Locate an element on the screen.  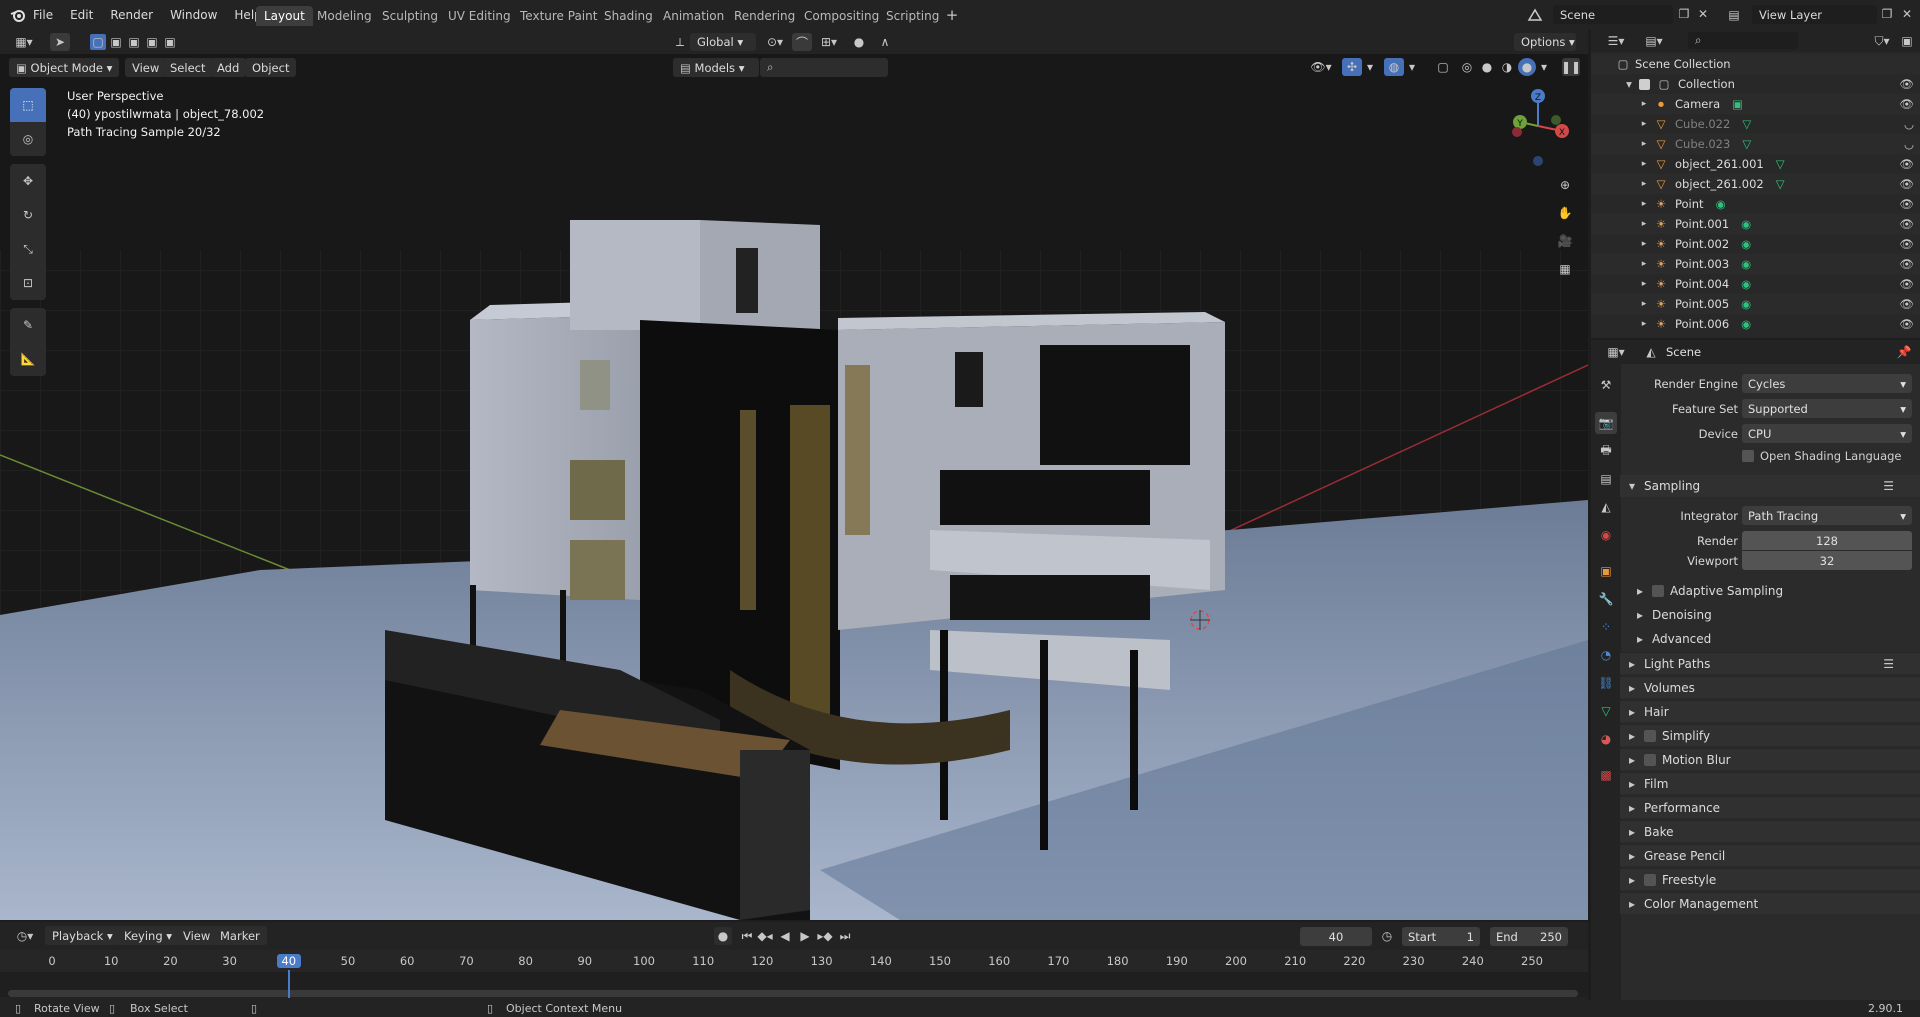
outliner-search-input: ⌕ is located at coordinates (1743, 40).